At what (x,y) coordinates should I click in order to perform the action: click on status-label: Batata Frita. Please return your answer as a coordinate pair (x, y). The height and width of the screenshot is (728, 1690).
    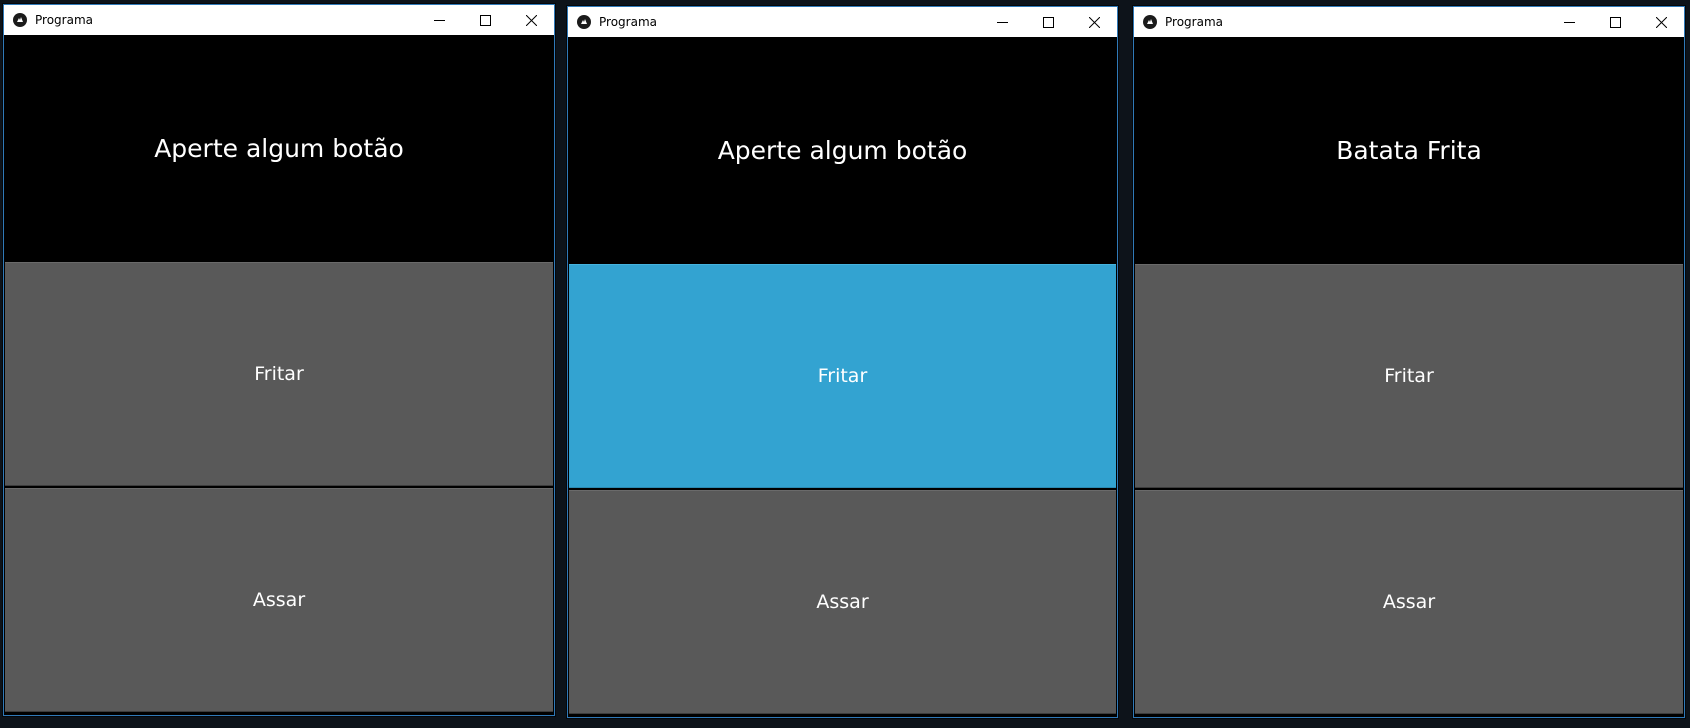
    Looking at the image, I should click on (1409, 150).